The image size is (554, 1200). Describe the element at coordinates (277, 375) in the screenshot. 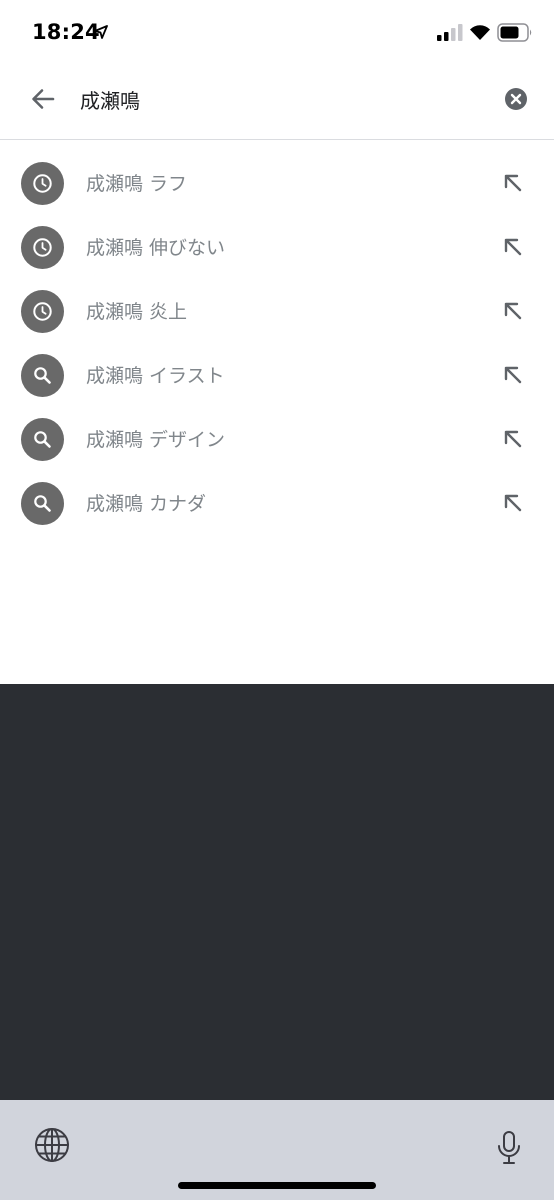

I see `suggestion-item: 成瀬鳴 イラスト` at that location.